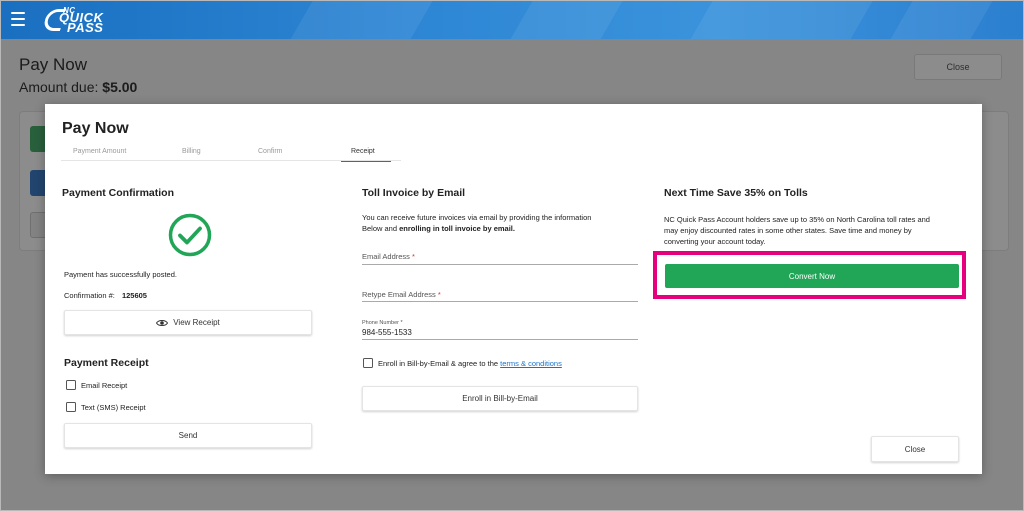 This screenshot has width=1024, height=511. Describe the element at coordinates (500, 339) in the screenshot. I see `phone-number-underline` at that location.